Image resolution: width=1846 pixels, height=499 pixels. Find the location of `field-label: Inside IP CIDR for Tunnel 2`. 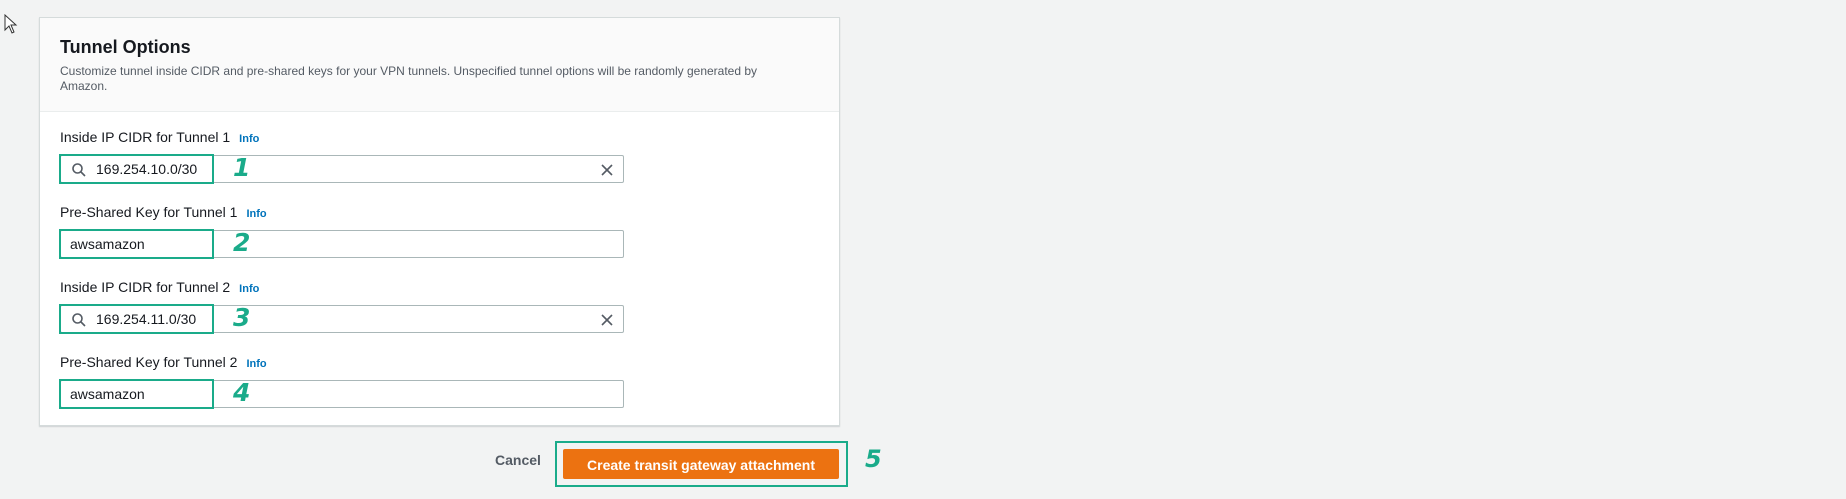

field-label: Inside IP CIDR for Tunnel 2 is located at coordinates (145, 287).